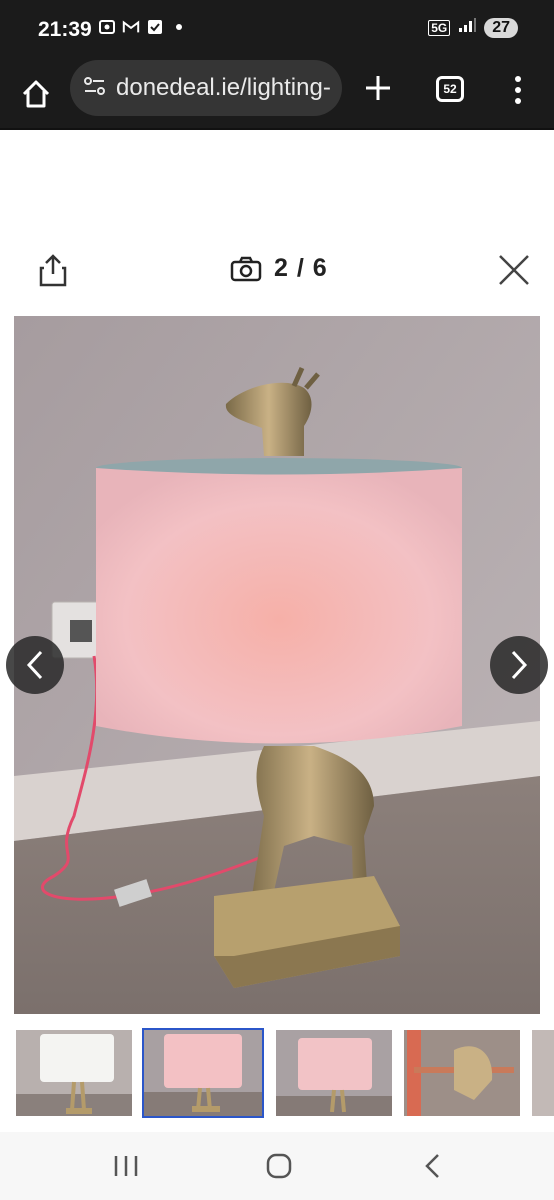  Describe the element at coordinates (65, 29) in the screenshot. I see `status-time: 21:39` at that location.